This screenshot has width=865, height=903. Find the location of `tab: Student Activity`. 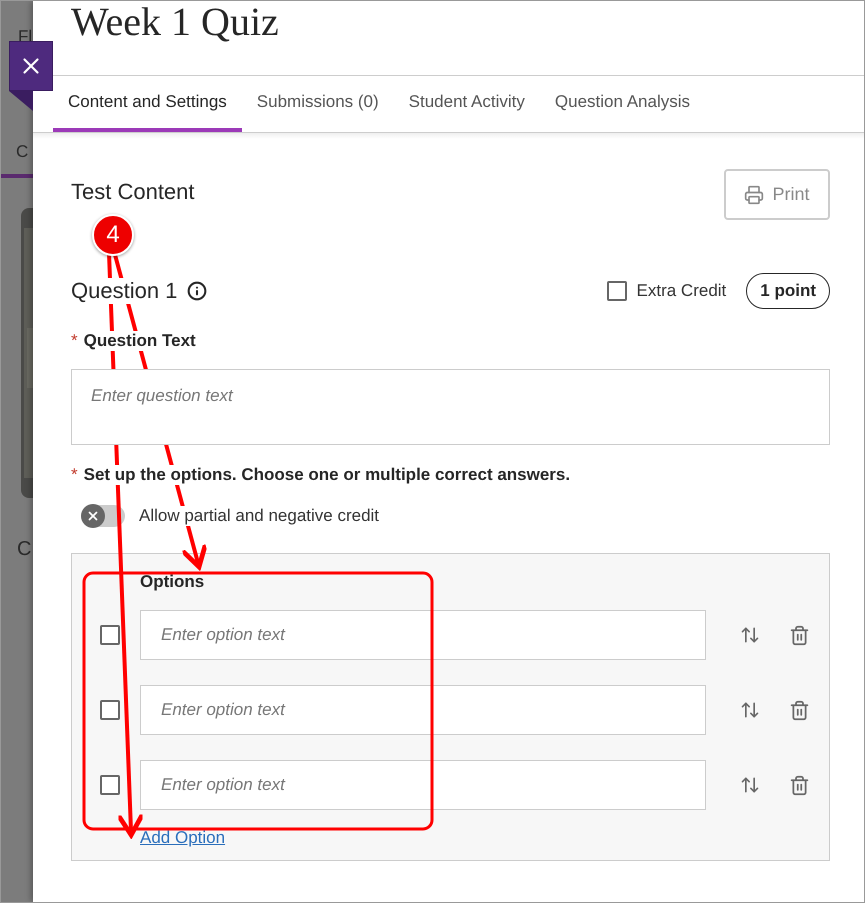

tab: Student Activity is located at coordinates (467, 104).